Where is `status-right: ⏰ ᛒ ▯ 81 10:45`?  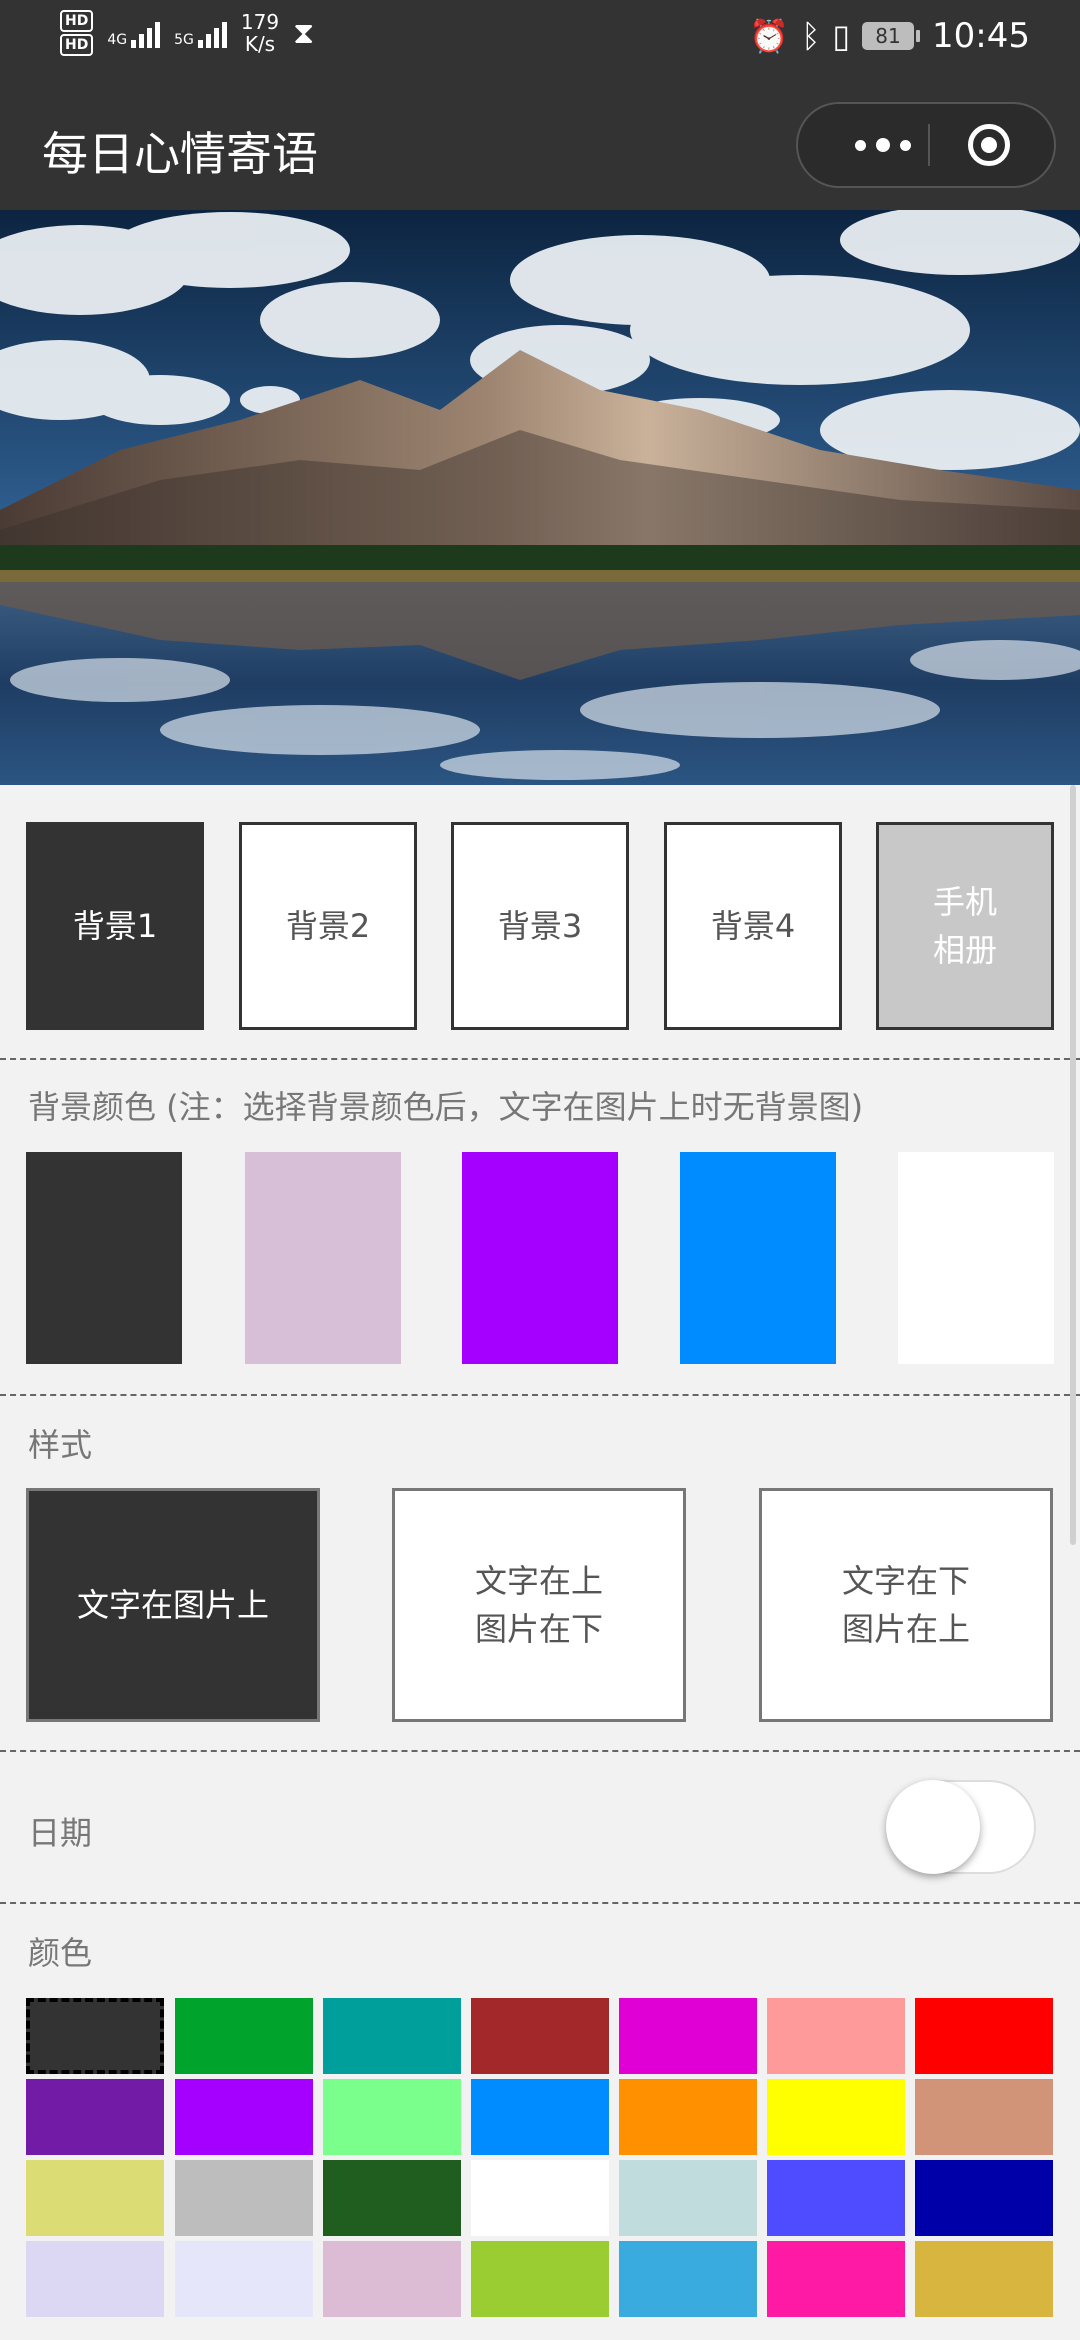
status-right: ⏰ ᛒ ▯ 81 10:45 is located at coordinates (889, 36).